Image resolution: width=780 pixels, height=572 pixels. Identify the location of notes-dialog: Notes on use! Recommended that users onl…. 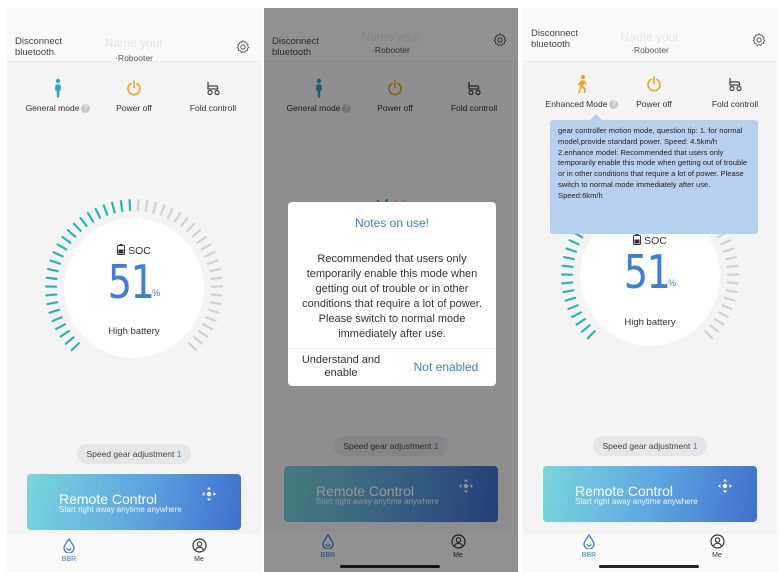
(392, 294).